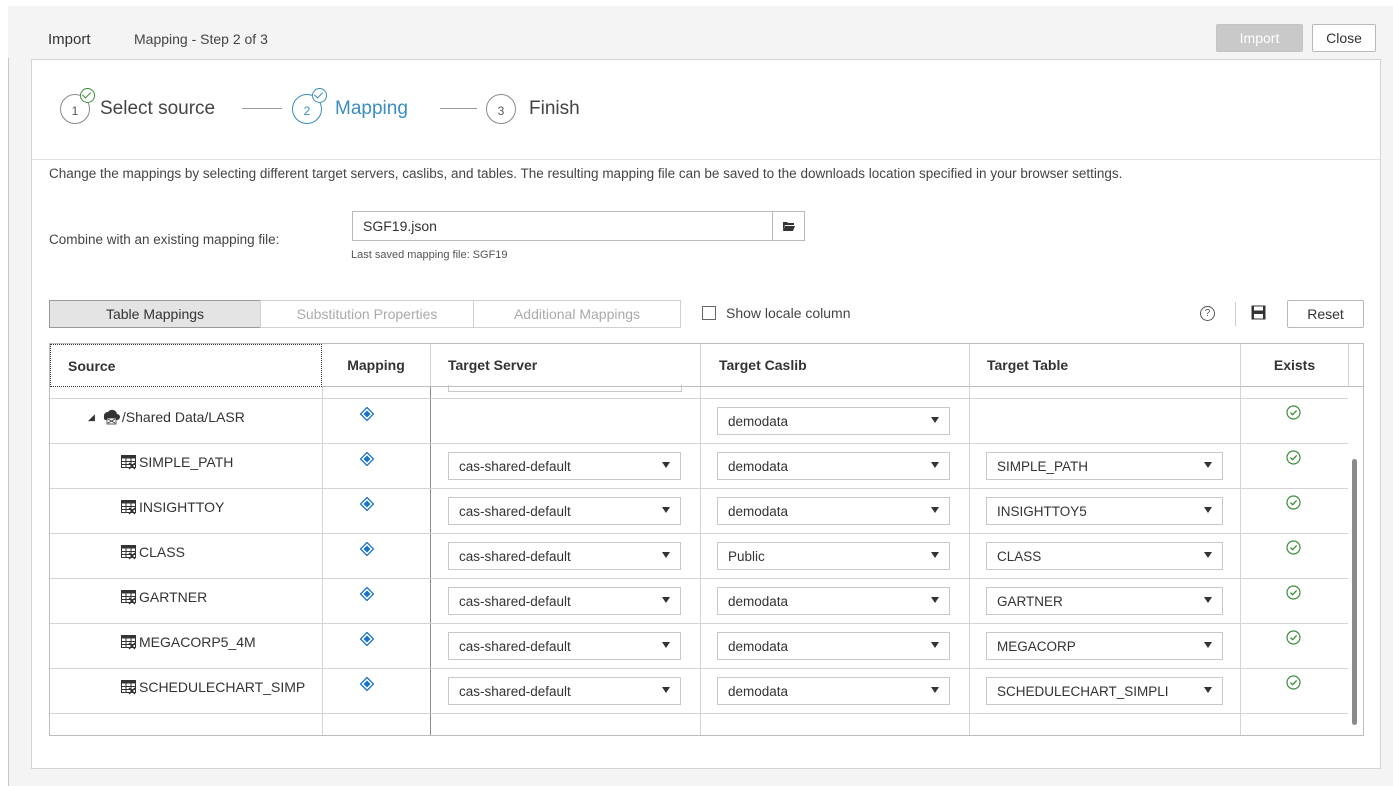 This screenshot has width=1393, height=786. Describe the element at coordinates (699, 556) in the screenshot. I see `table-row: CLASS cas-shared-default Public CLASS` at that location.